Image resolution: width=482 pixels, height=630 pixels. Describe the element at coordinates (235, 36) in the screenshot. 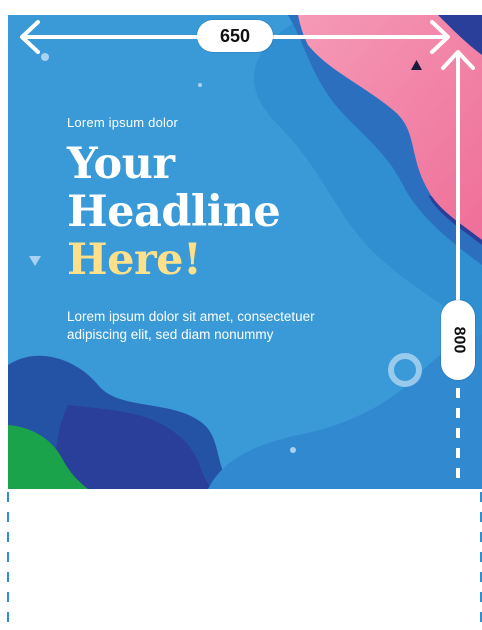

I see `width-label: 650` at that location.